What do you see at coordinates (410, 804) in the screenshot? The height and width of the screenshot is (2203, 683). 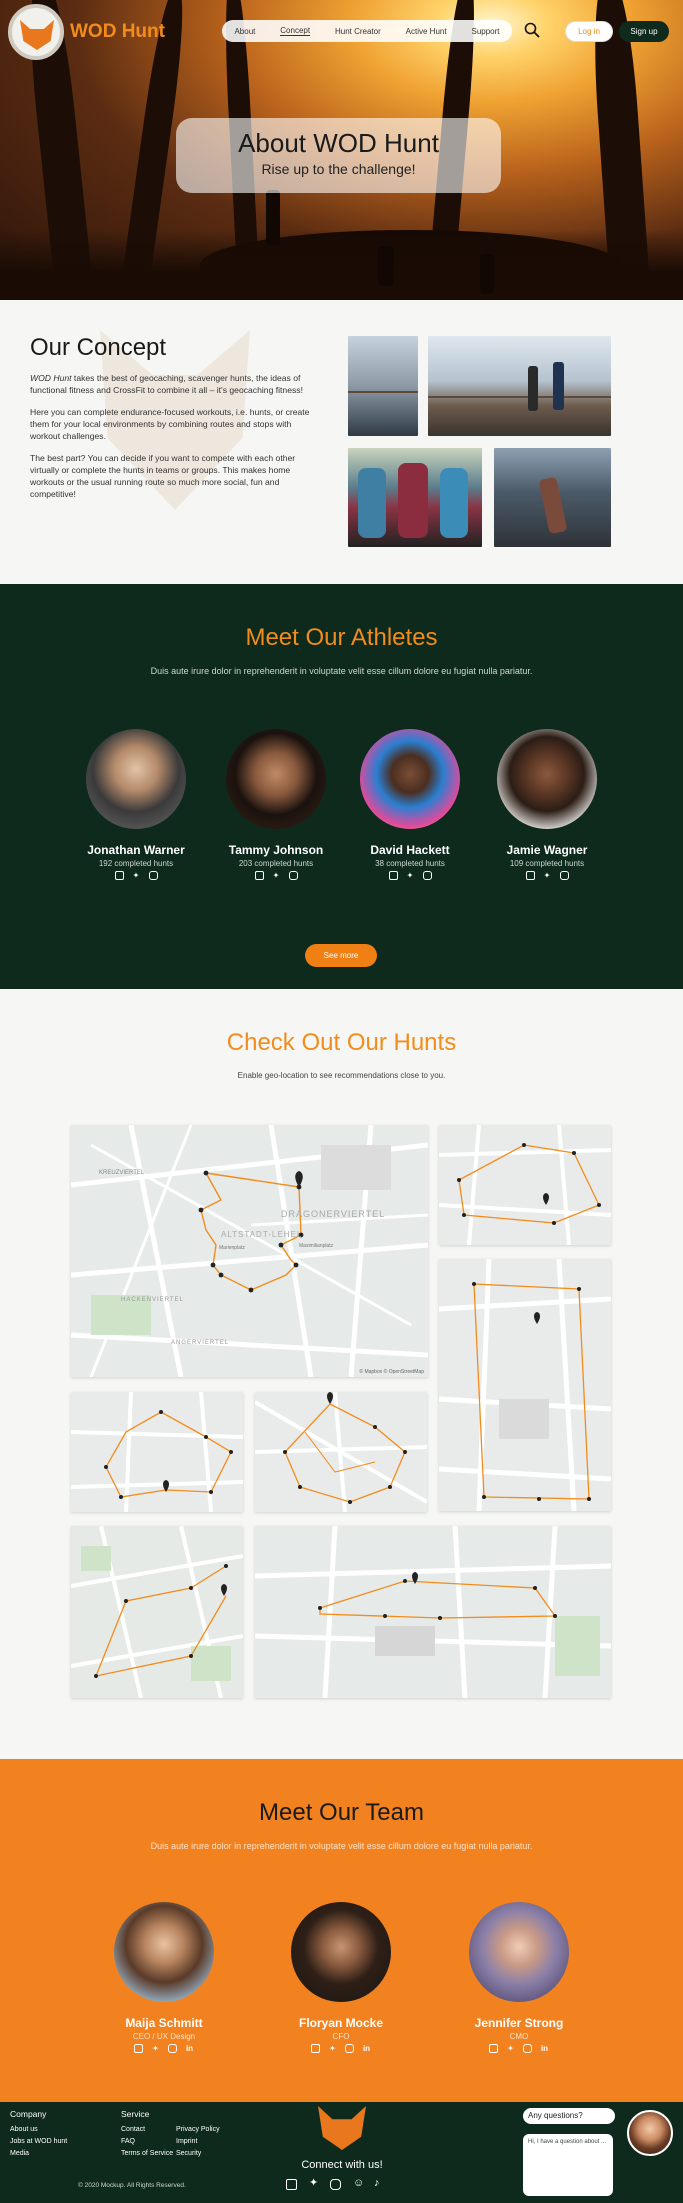 I see `athlete-card: David Hackett 38 completed hunts ✦` at bounding box center [410, 804].